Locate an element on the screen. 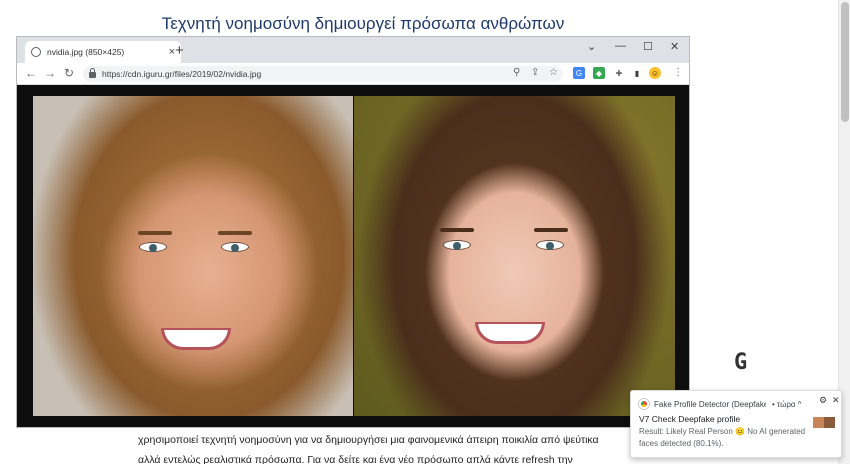 The width and height of the screenshot is (850, 464). close-icon: ✕ is located at coordinates (836, 400).